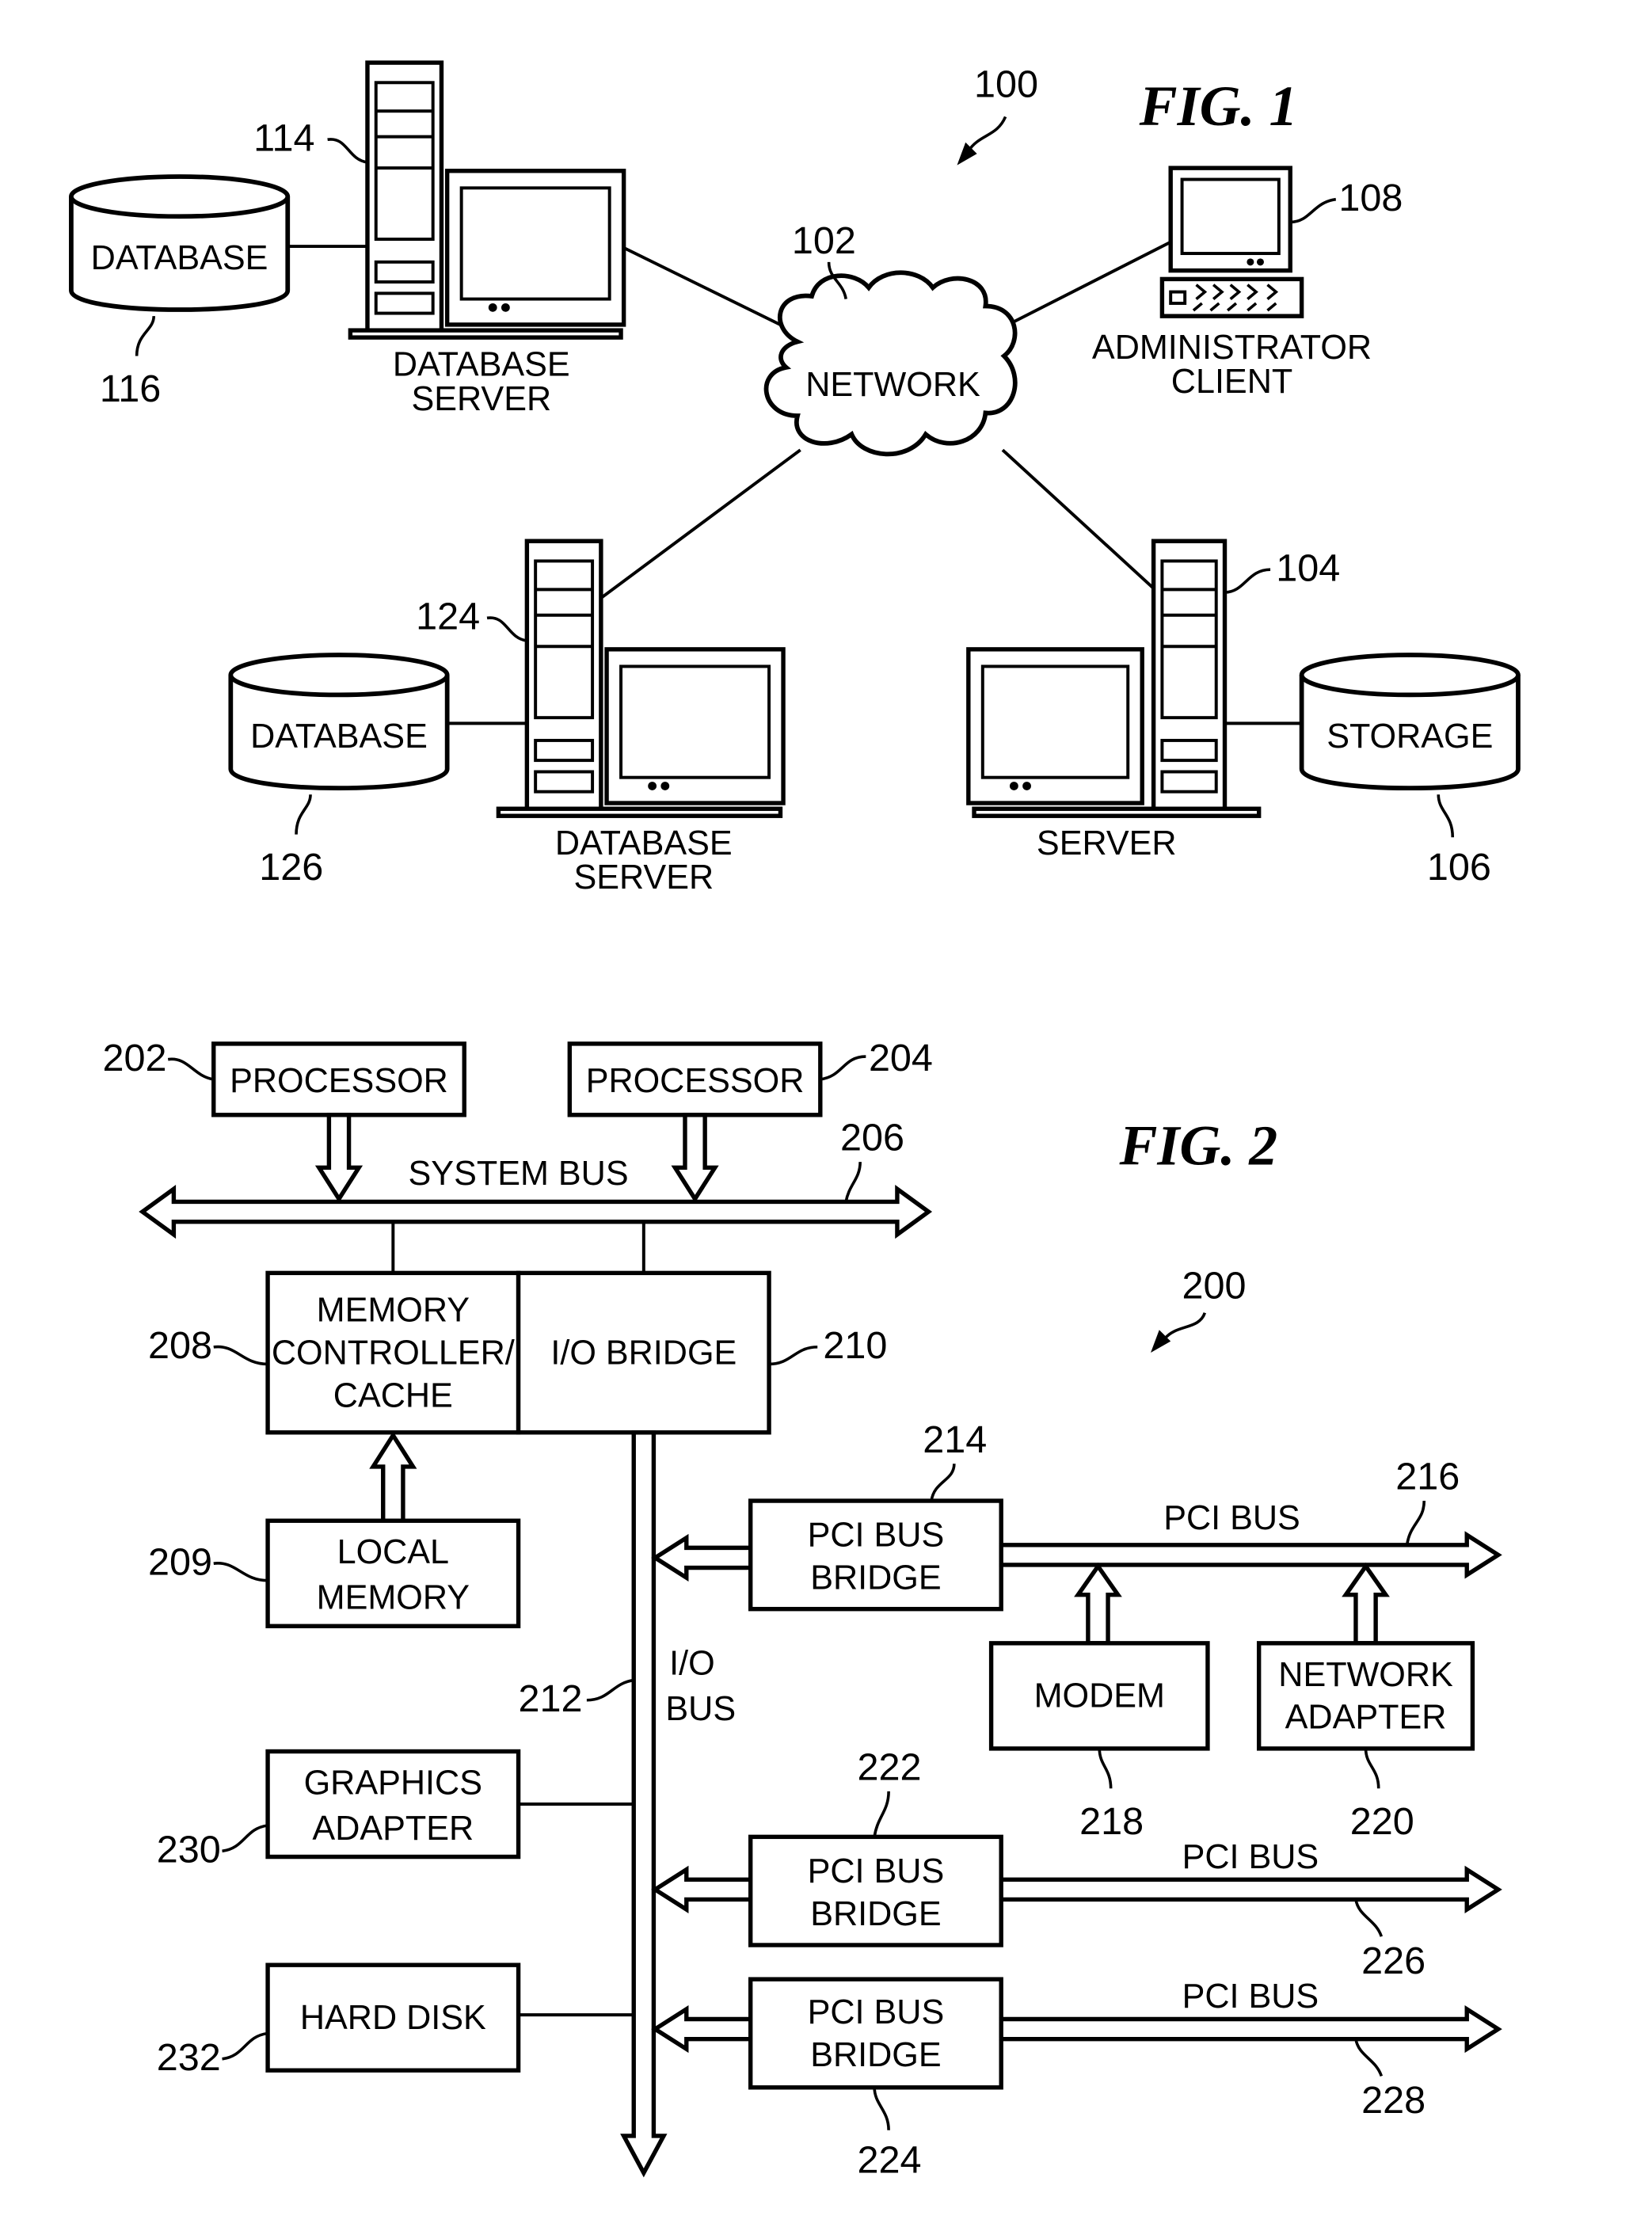 The image size is (1652, 2227). I want to click on hard-disk-label: HARD DISK, so click(393, 2018).